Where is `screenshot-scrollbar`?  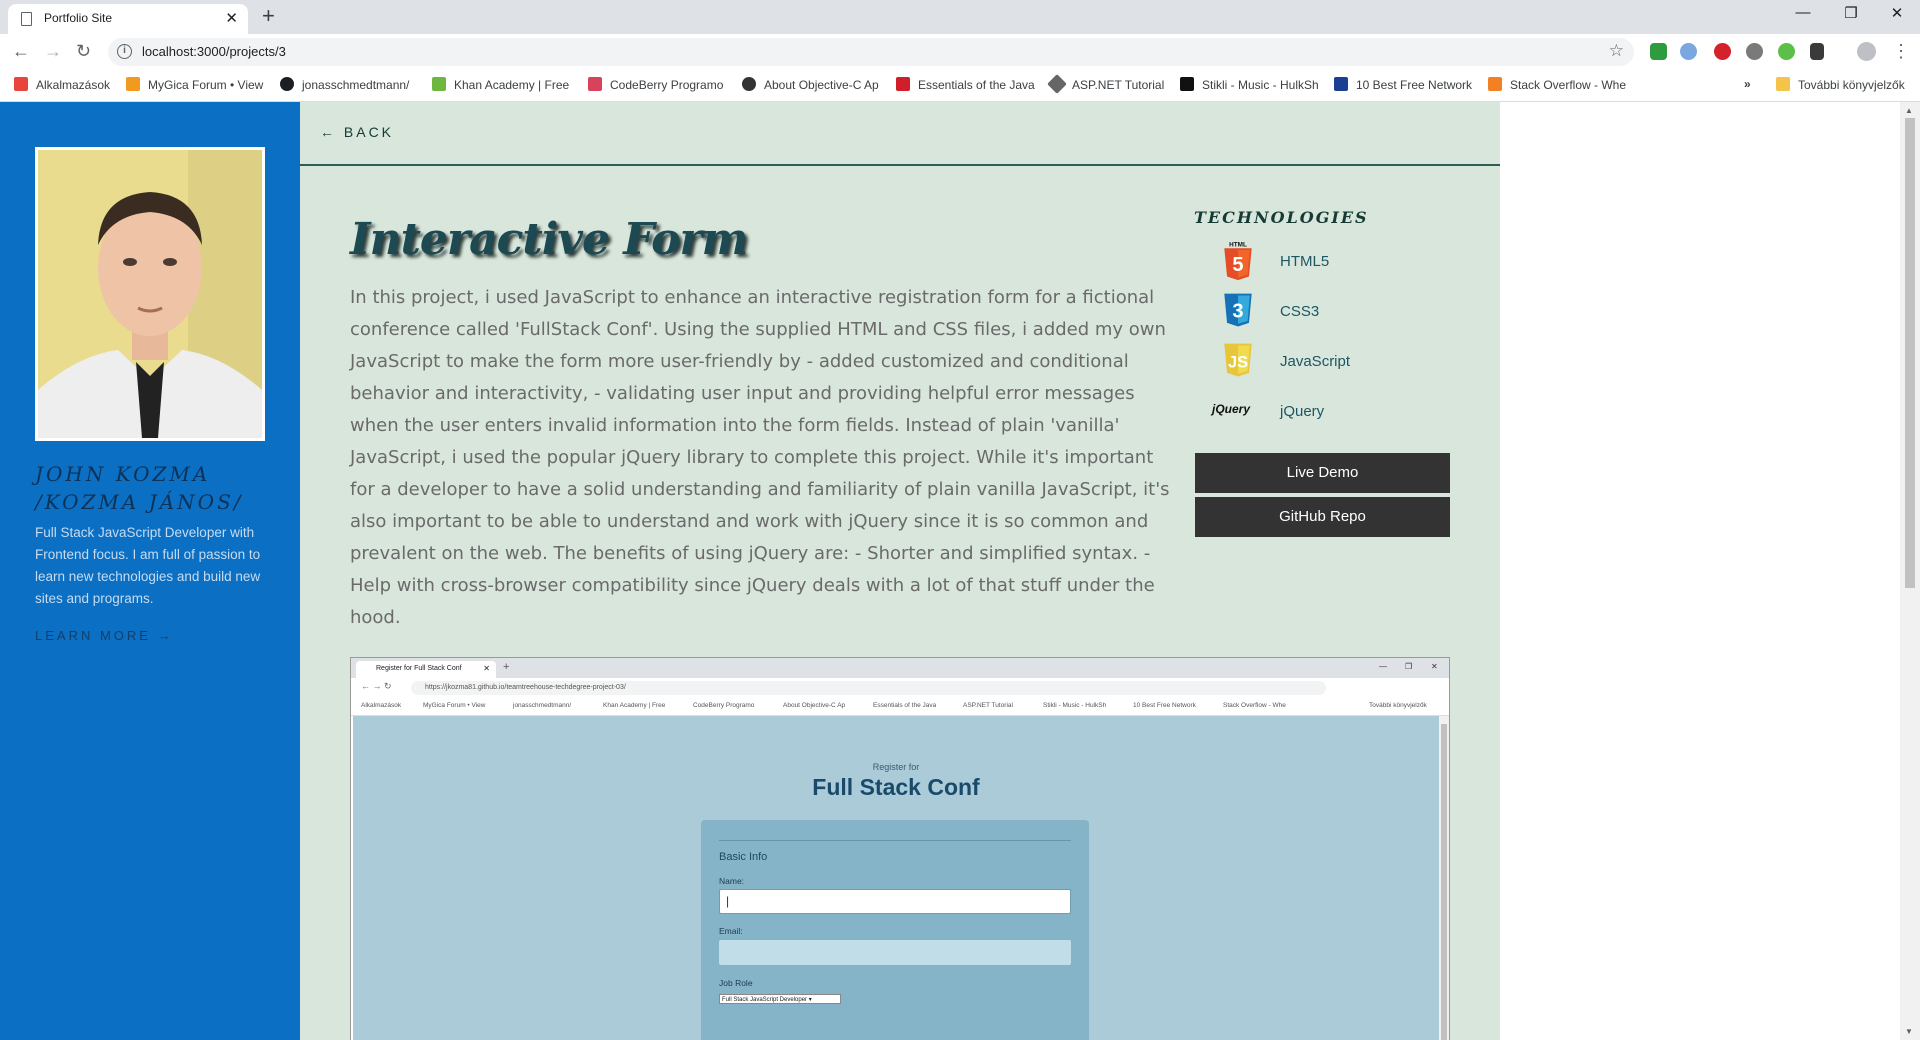
screenshot-scrollbar is located at coordinates (1444, 878).